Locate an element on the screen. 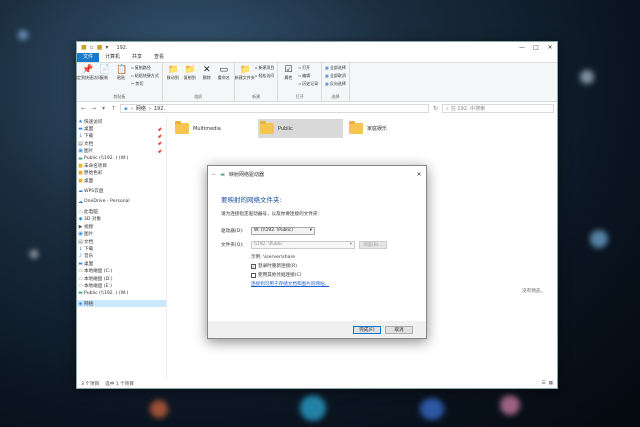 The image size is (640, 427). properties-icon: ▫ is located at coordinates (92, 47).